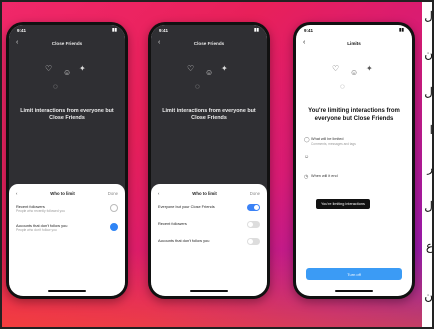 The image size is (434, 329). I want to click on item-label: What will be limited, so click(327, 139).